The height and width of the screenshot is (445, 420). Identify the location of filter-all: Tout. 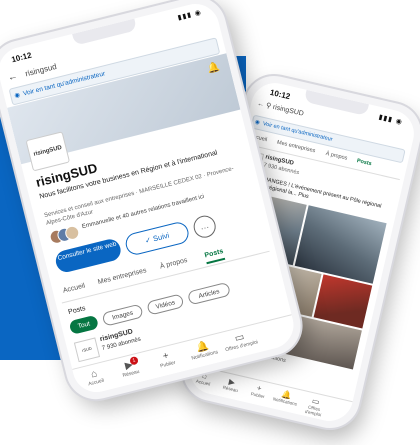
(84, 324).